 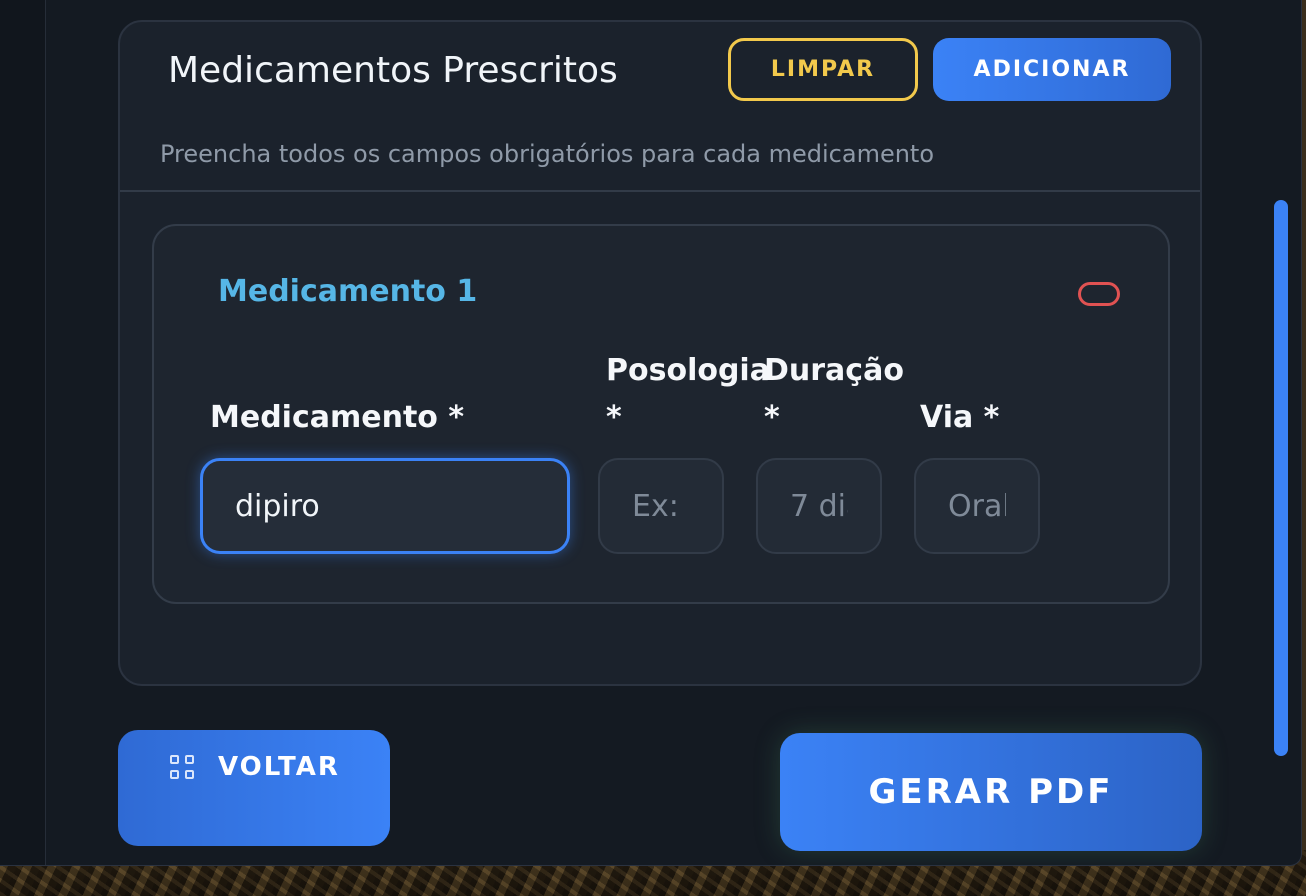 What do you see at coordinates (991, 792) in the screenshot?
I see `generate-pdf-button: GERAR PDF` at bounding box center [991, 792].